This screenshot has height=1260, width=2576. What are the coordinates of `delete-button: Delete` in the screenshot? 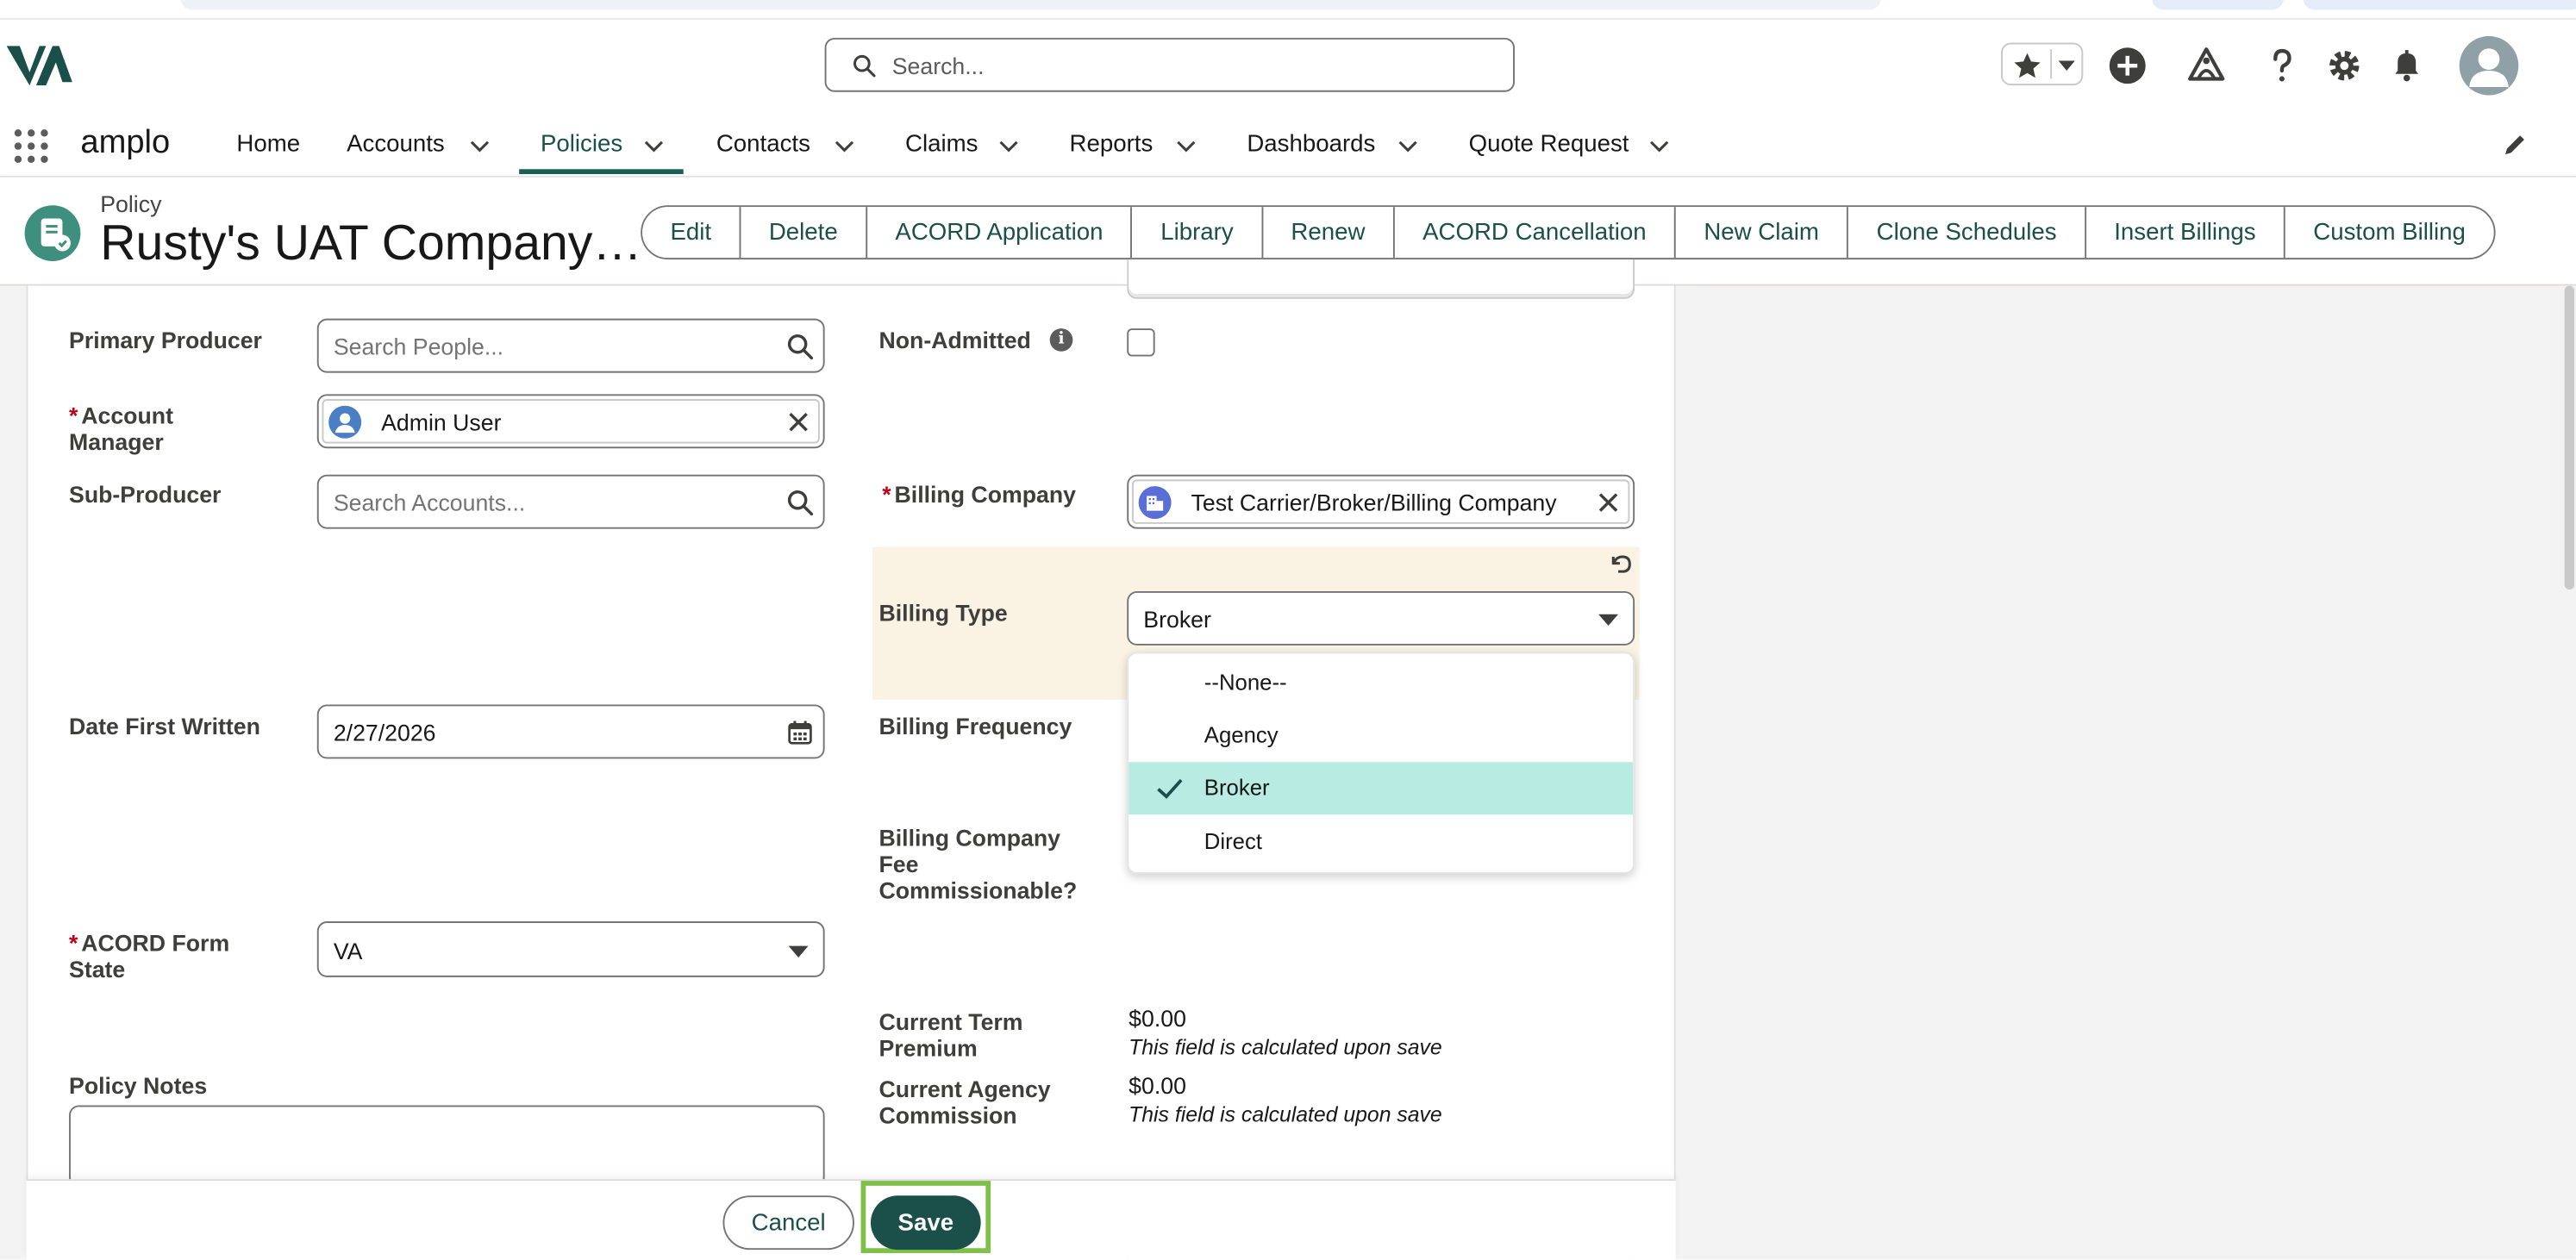 It's located at (802, 233).